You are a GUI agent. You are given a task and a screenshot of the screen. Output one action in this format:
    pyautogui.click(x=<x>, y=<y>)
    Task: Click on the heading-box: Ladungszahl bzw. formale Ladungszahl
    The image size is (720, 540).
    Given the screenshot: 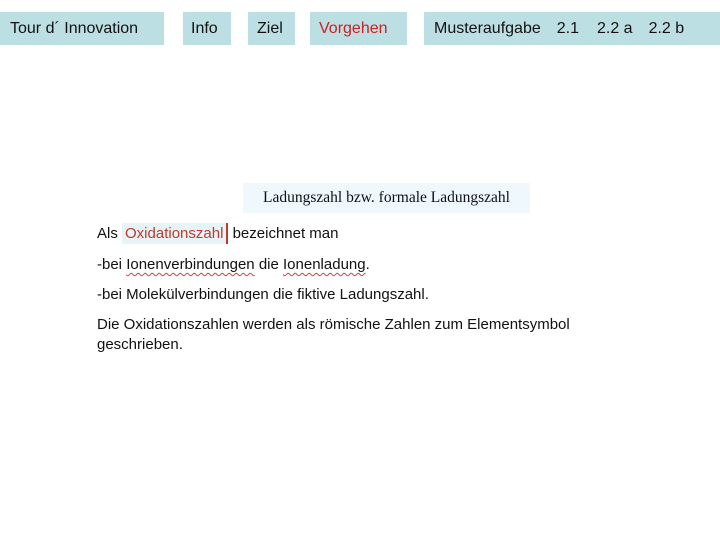 What is the action you would take?
    pyautogui.click(x=386, y=198)
    